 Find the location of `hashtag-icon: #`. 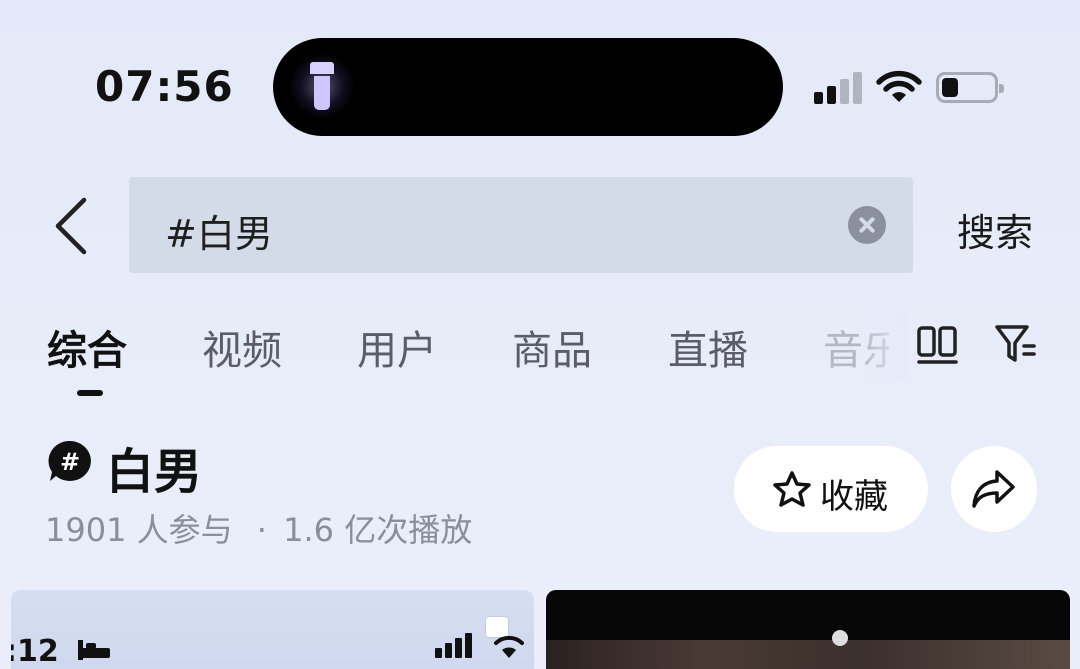

hashtag-icon: # is located at coordinates (69, 460).